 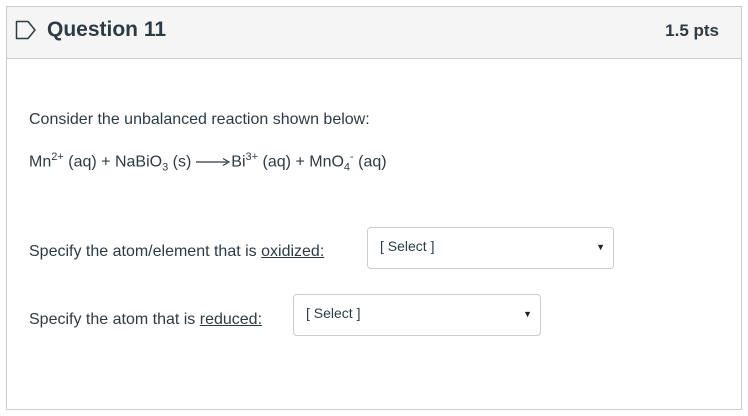 I want to click on reactant-nabio3: NaBiO, so click(x=138, y=162).